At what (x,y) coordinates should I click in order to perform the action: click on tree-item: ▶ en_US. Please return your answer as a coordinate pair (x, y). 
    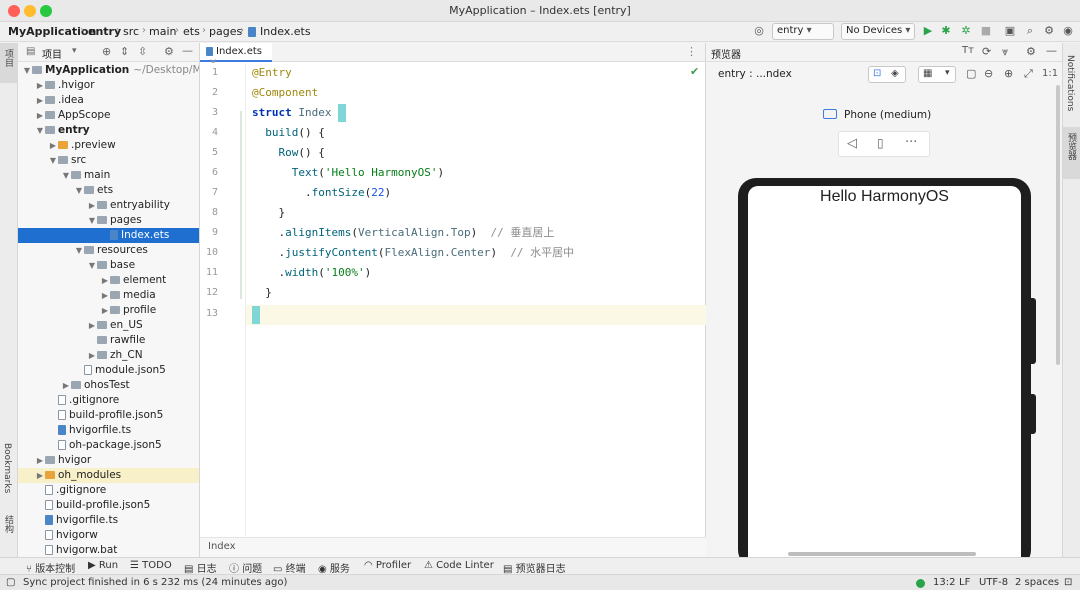
    Looking at the image, I should click on (108, 325).